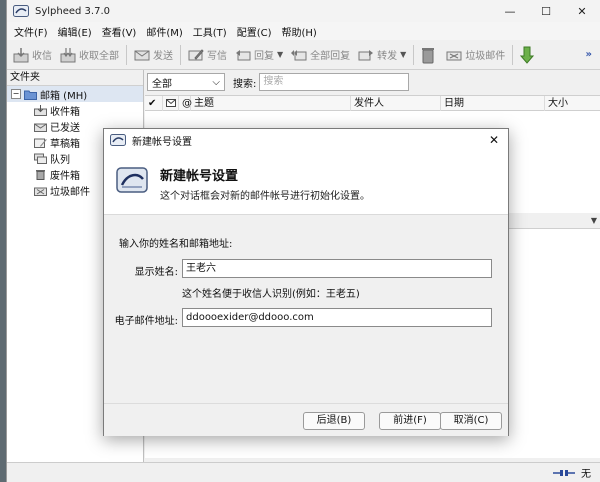 The image size is (600, 482). I want to click on filter-bar: 全部 ⌵ 搜索: 搜索, so click(372, 82).